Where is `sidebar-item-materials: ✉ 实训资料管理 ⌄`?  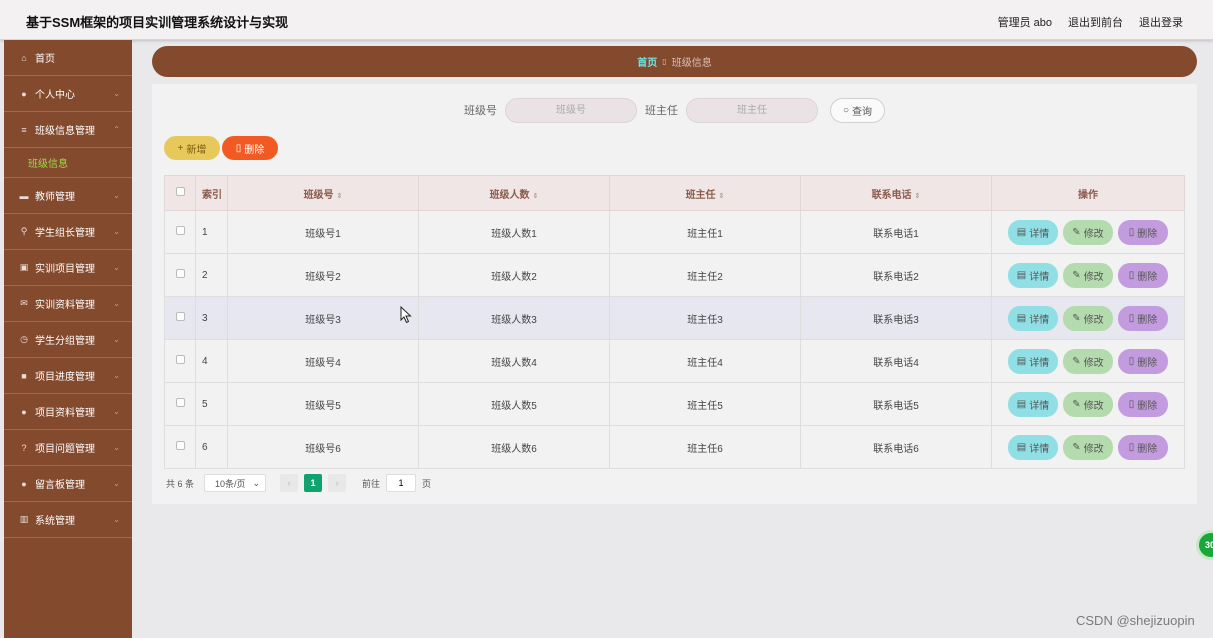
sidebar-item-materials: ✉ 实训资料管理 ⌄ is located at coordinates (68, 304).